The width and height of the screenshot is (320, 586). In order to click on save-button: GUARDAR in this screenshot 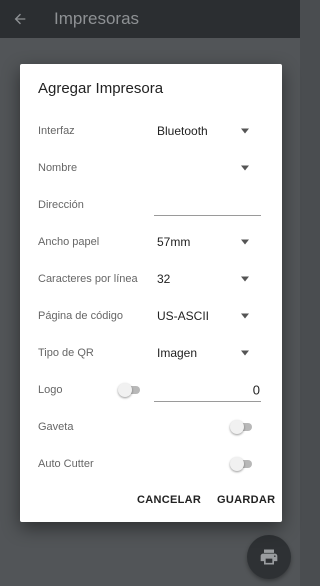, I will do `click(246, 500)`.